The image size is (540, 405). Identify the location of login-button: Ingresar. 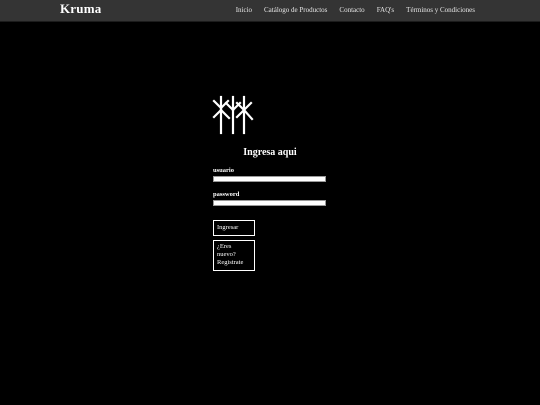
(234, 228).